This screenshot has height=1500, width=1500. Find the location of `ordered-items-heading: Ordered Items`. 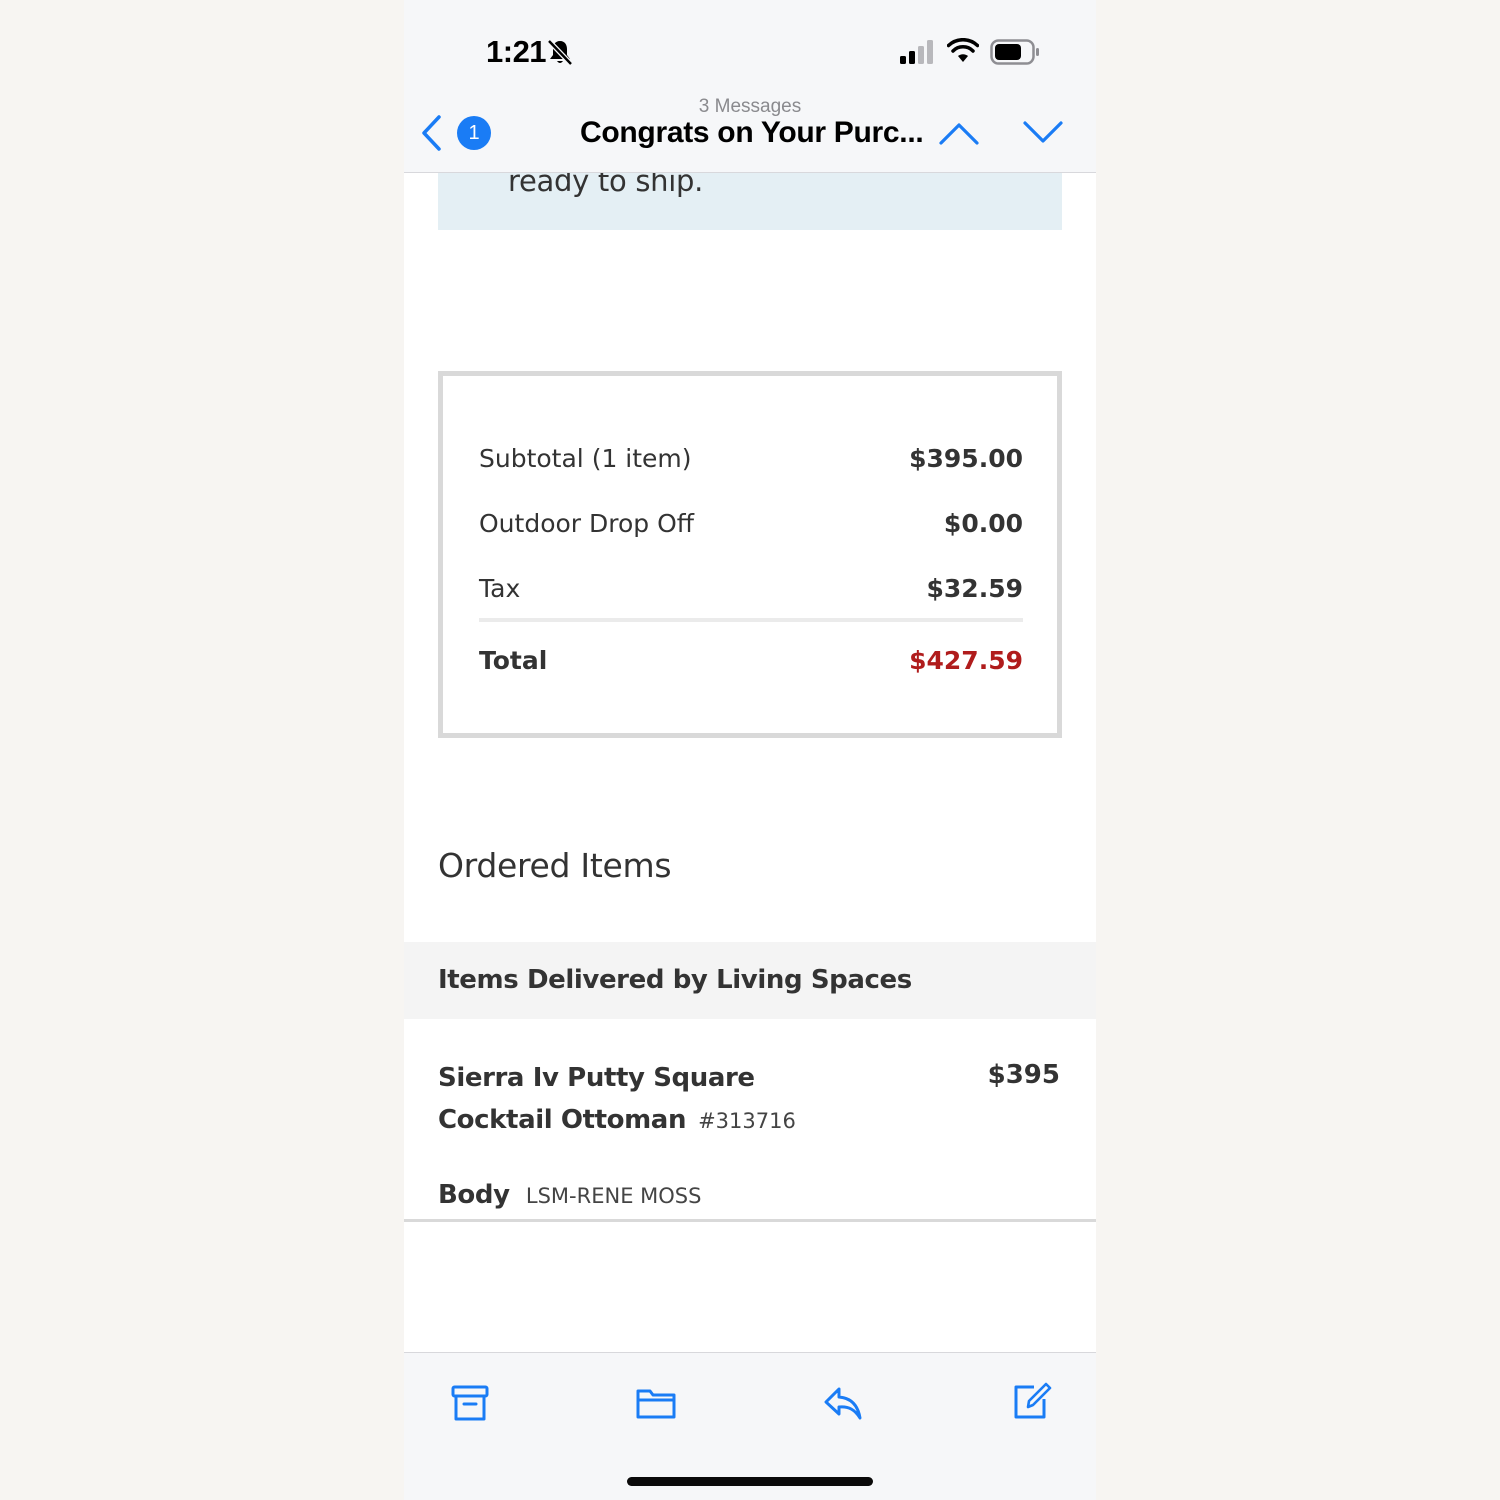

ordered-items-heading: Ordered Items is located at coordinates (555, 865).